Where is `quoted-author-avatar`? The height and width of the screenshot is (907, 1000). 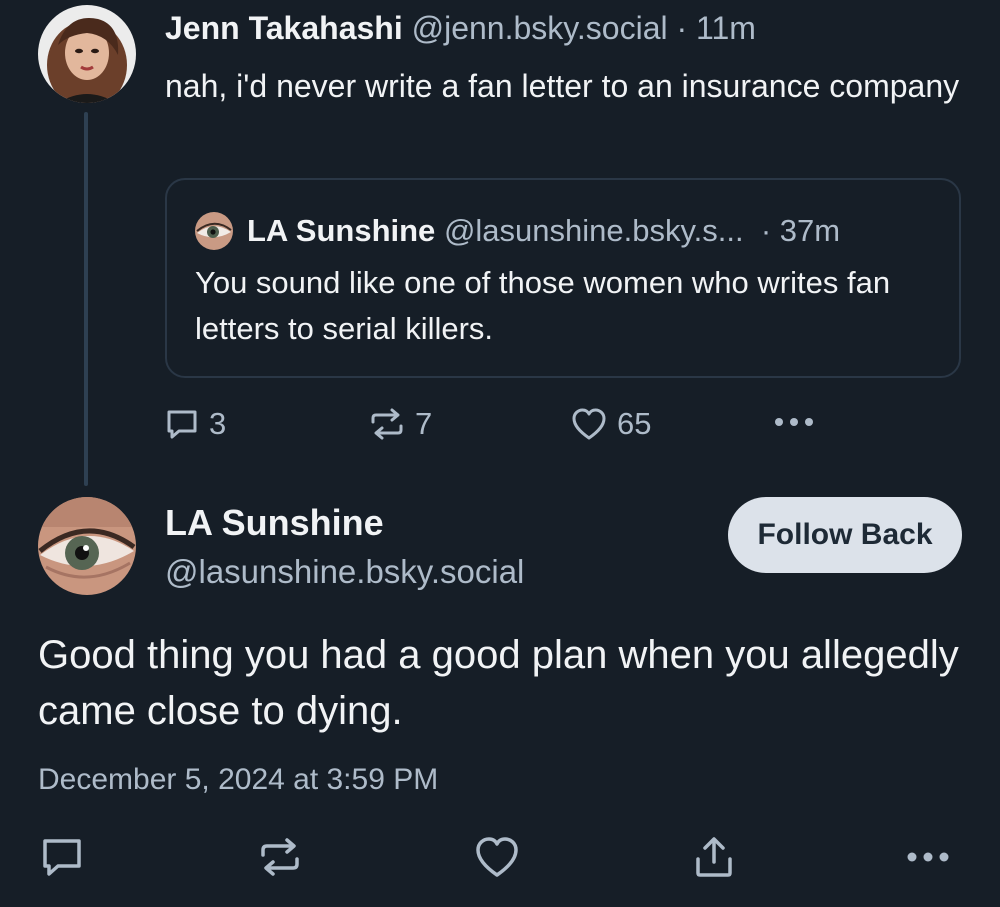
quoted-author-avatar is located at coordinates (214, 231).